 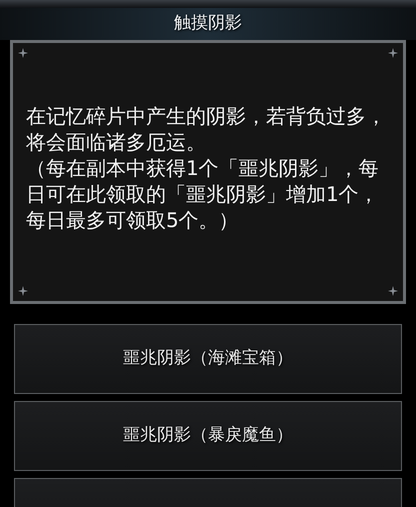 What do you see at coordinates (208, 359) in the screenshot?
I see `option-button: 噩兆阴影（海滩宝箱）` at bounding box center [208, 359].